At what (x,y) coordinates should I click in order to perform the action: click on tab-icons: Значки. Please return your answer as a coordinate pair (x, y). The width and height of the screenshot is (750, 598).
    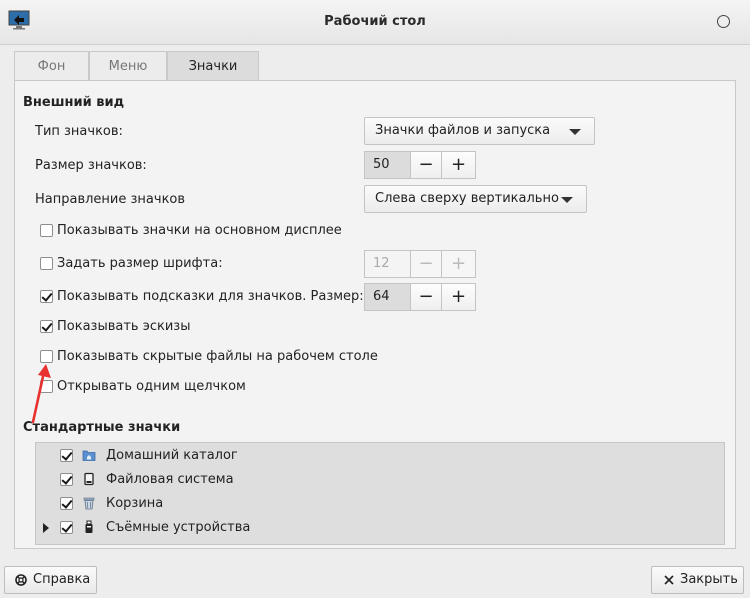
    Looking at the image, I should click on (213, 65).